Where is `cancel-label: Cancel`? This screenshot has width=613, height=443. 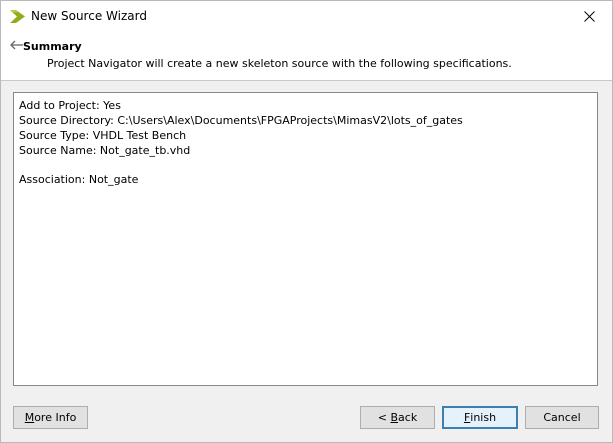
cancel-label: Cancel is located at coordinates (562, 417).